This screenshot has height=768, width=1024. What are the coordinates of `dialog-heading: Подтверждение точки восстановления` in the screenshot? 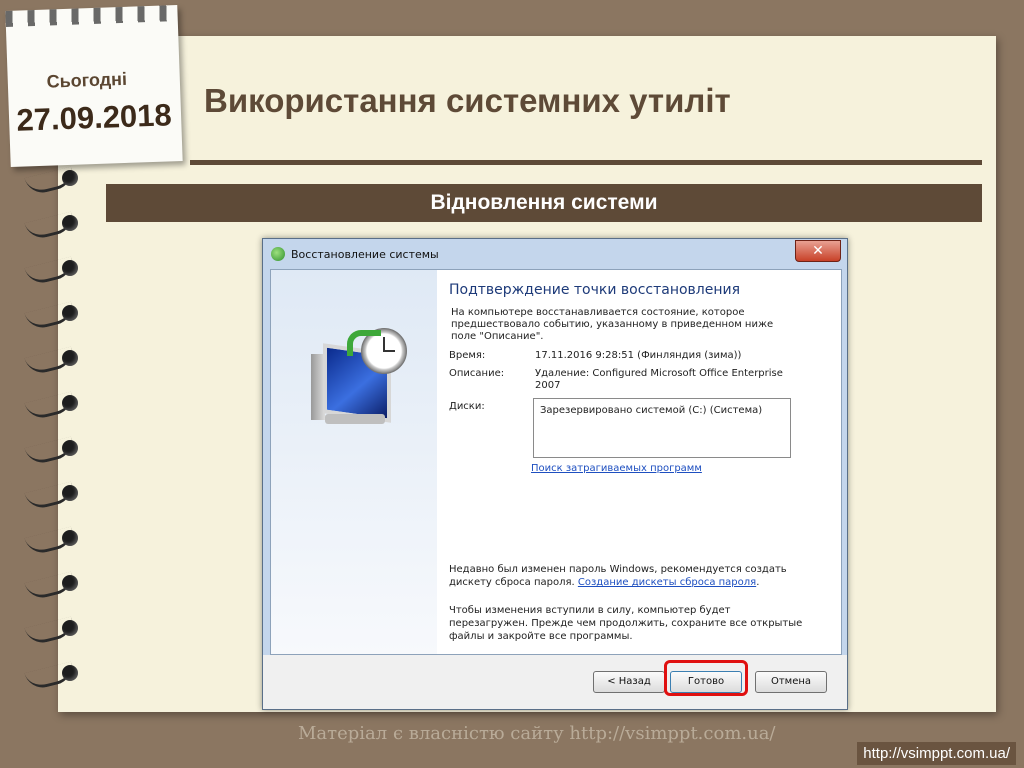 It's located at (595, 290).